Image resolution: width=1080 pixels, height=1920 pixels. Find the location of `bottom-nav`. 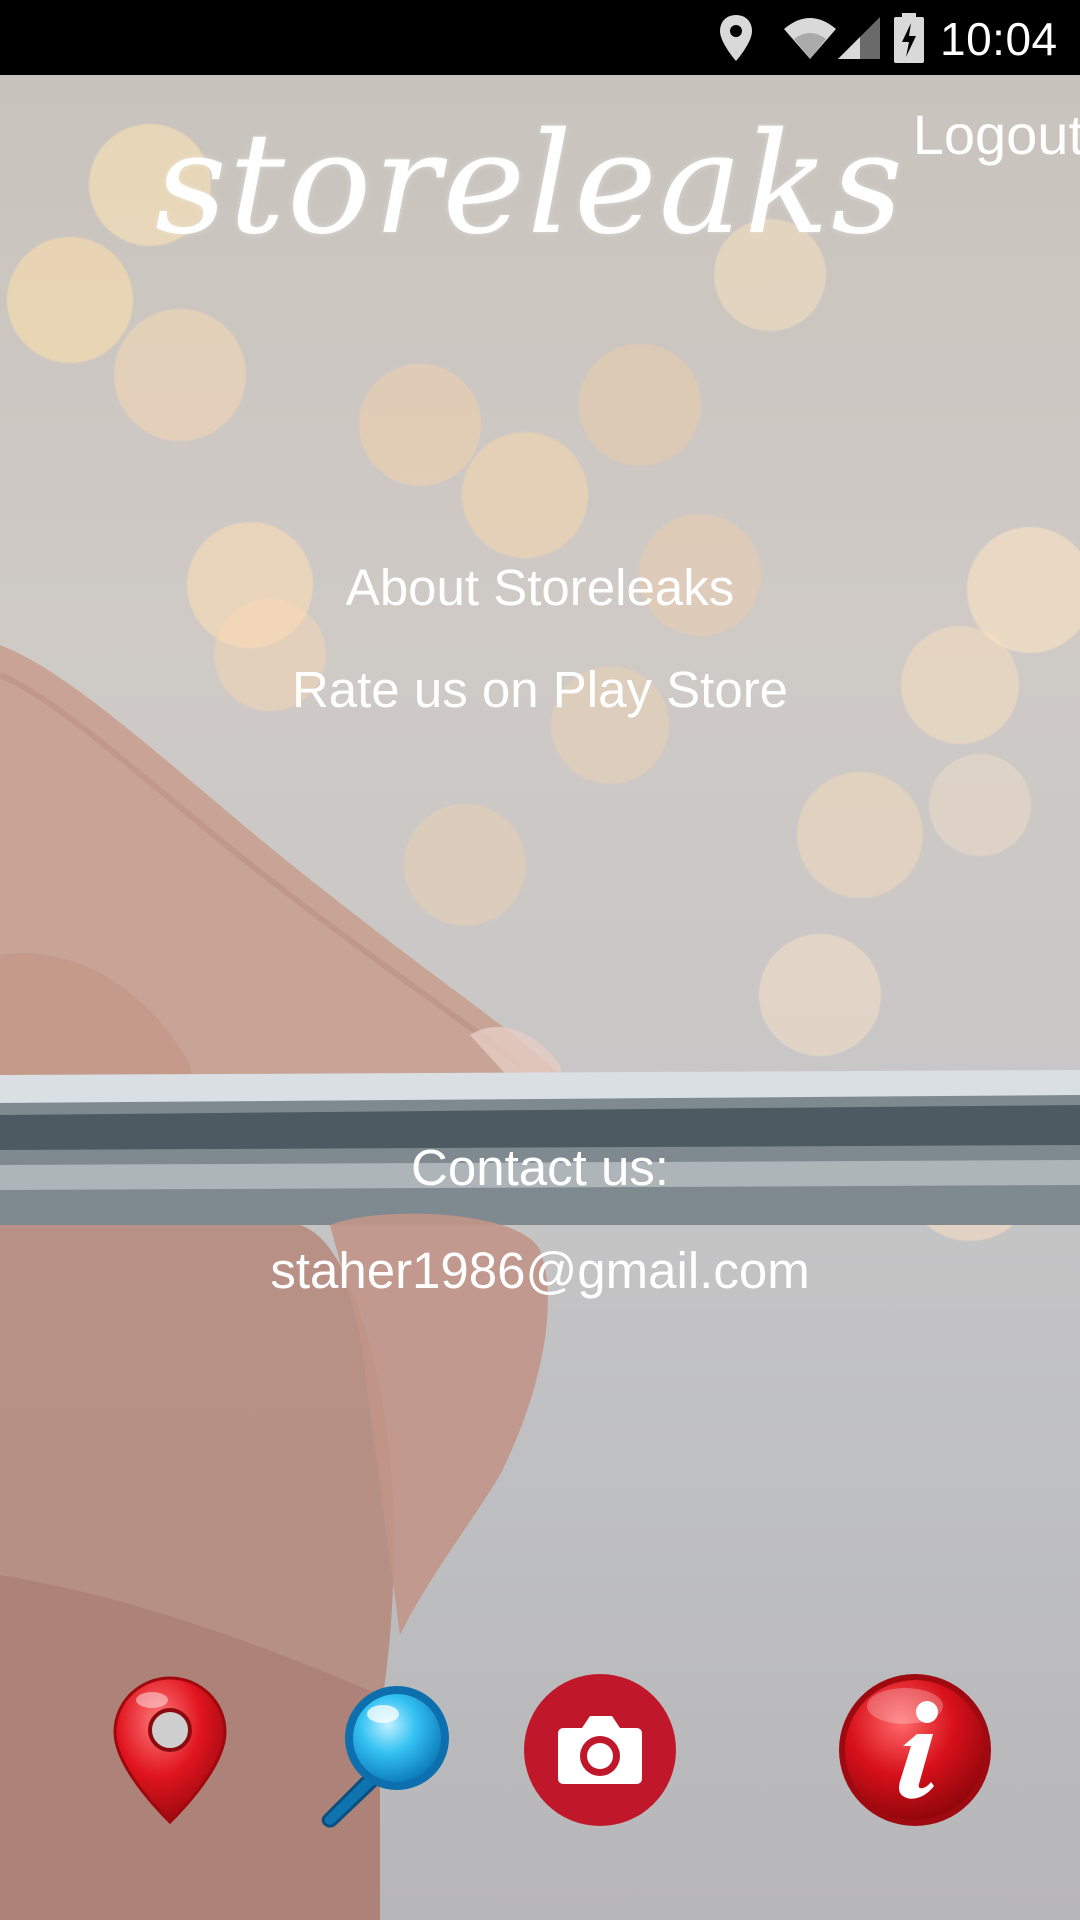

bottom-nav is located at coordinates (540, 1755).